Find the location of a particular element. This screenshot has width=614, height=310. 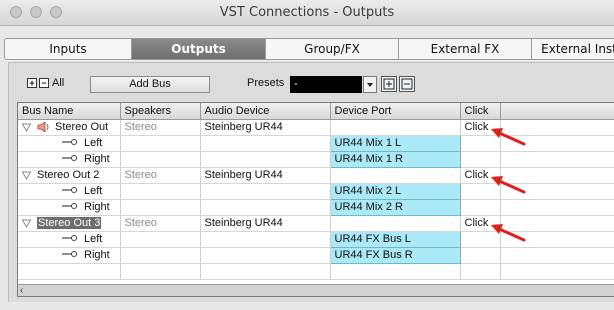

all-label: All is located at coordinates (58, 83).